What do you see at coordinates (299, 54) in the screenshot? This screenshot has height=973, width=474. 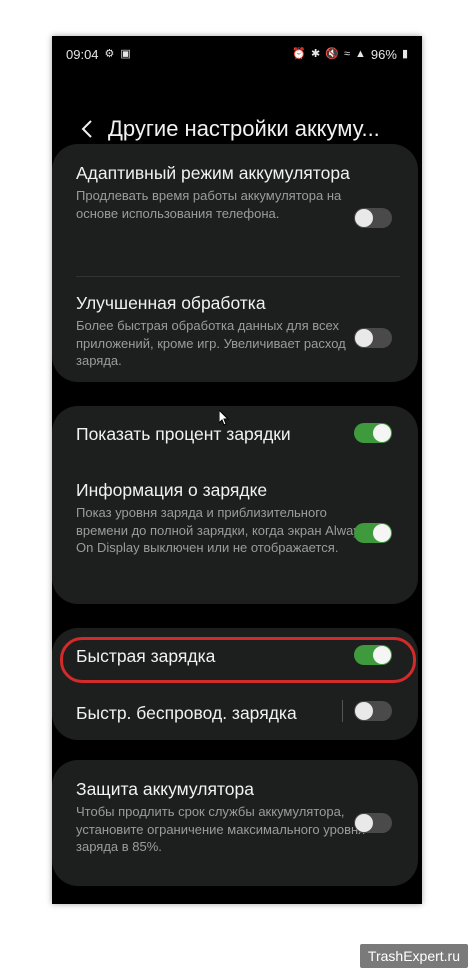 I see `alarm-icon: ⏰` at bounding box center [299, 54].